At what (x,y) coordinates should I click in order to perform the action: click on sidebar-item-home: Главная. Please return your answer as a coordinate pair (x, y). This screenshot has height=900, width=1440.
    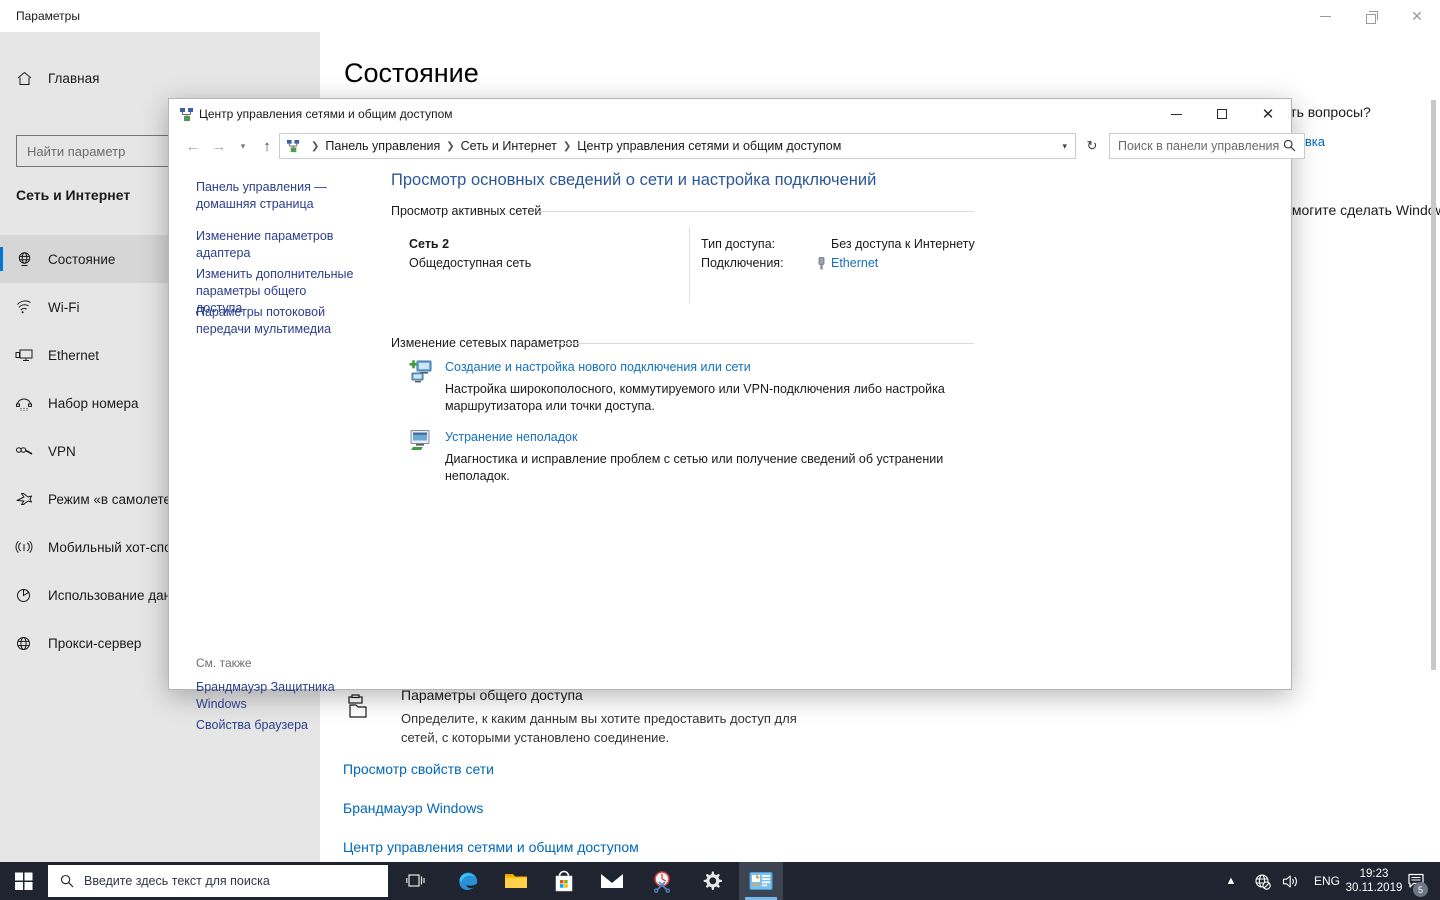
    Looking at the image, I should click on (160, 78).